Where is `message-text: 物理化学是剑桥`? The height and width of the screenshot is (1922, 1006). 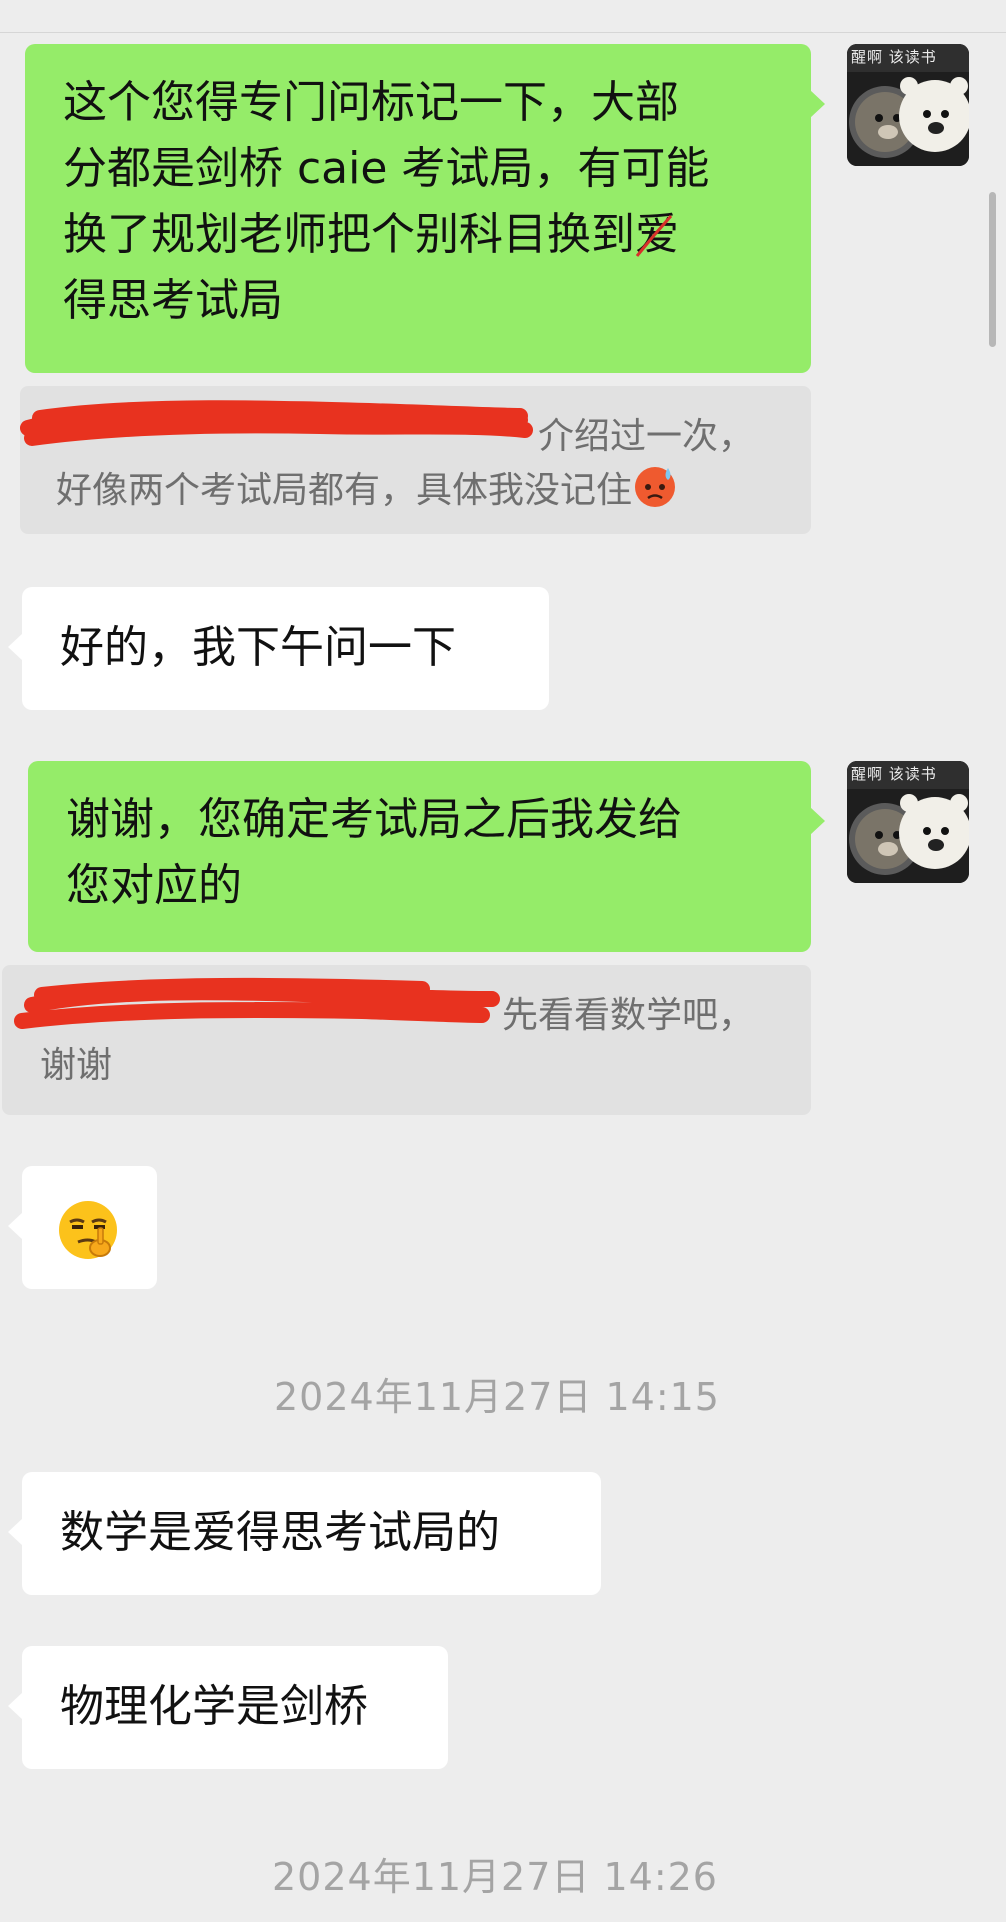
message-text: 物理化学是剑桥 is located at coordinates (214, 1706).